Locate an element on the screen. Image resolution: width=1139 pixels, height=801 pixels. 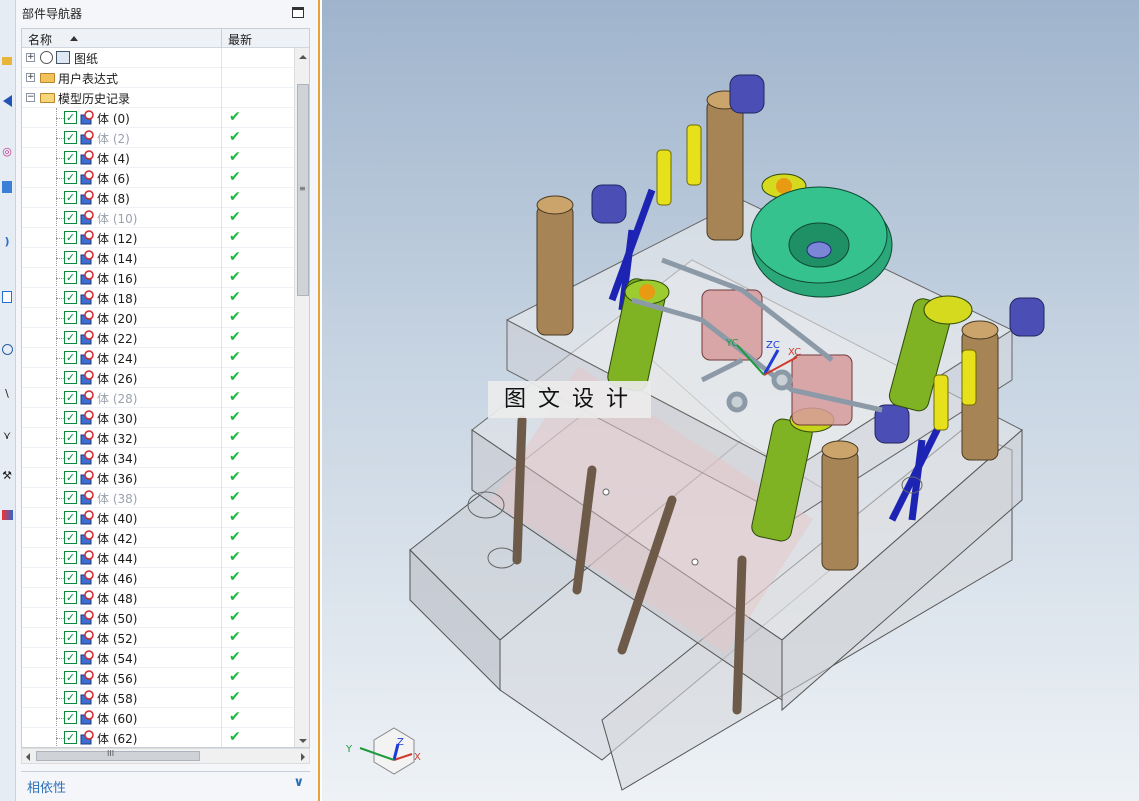
web-browser-icon: ) is located at coordinates (7, 241).